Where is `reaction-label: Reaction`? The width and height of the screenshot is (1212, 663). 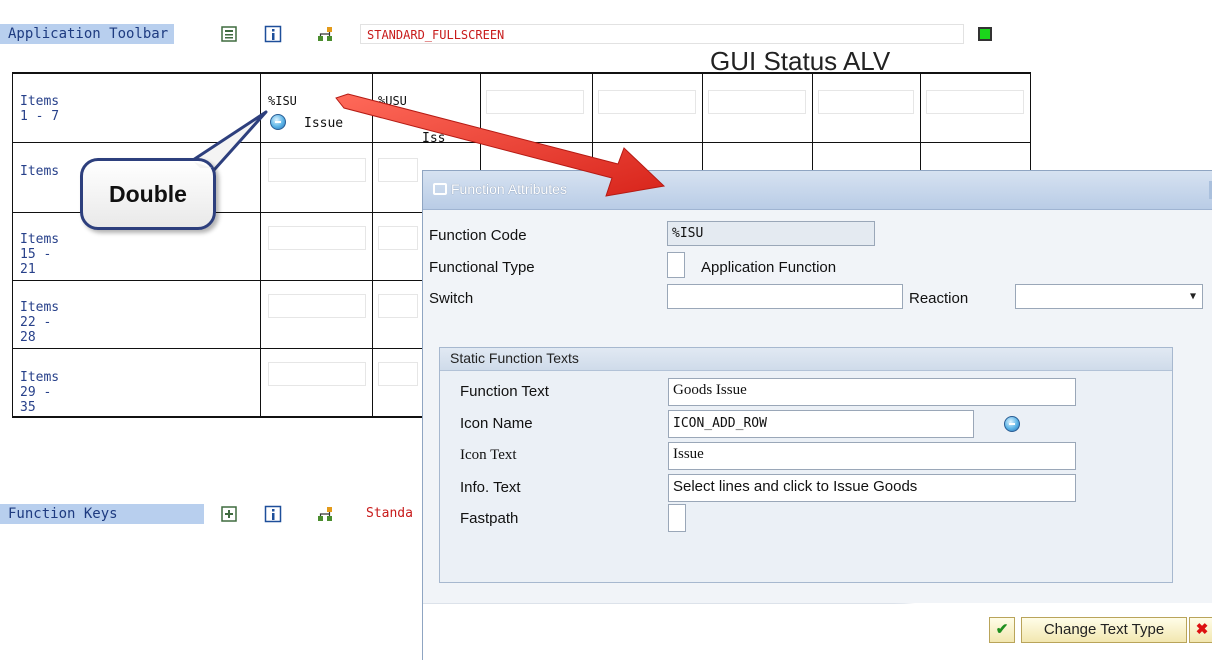 reaction-label: Reaction is located at coordinates (939, 298).